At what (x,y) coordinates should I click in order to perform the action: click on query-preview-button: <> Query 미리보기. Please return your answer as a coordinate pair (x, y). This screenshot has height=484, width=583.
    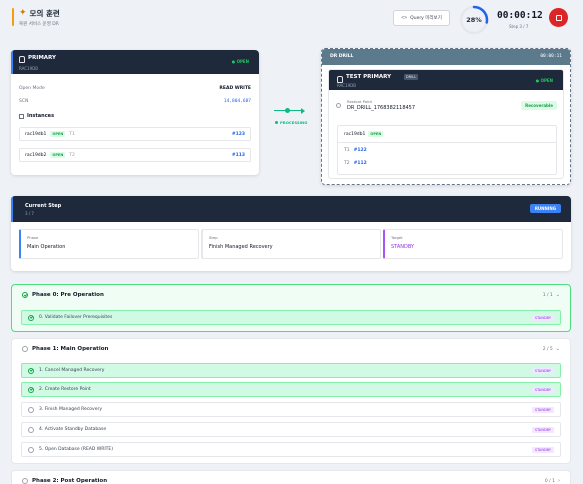
    Looking at the image, I should click on (421, 18).